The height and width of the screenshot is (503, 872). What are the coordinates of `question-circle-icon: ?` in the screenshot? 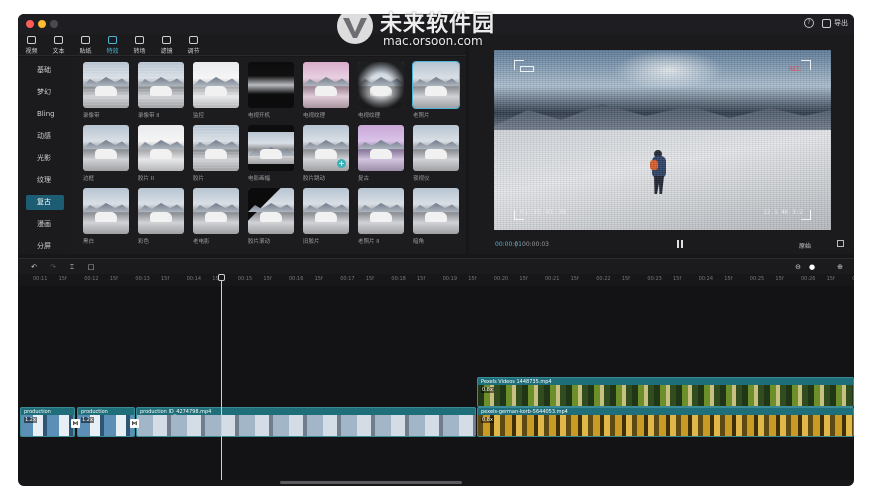 It's located at (809, 23).